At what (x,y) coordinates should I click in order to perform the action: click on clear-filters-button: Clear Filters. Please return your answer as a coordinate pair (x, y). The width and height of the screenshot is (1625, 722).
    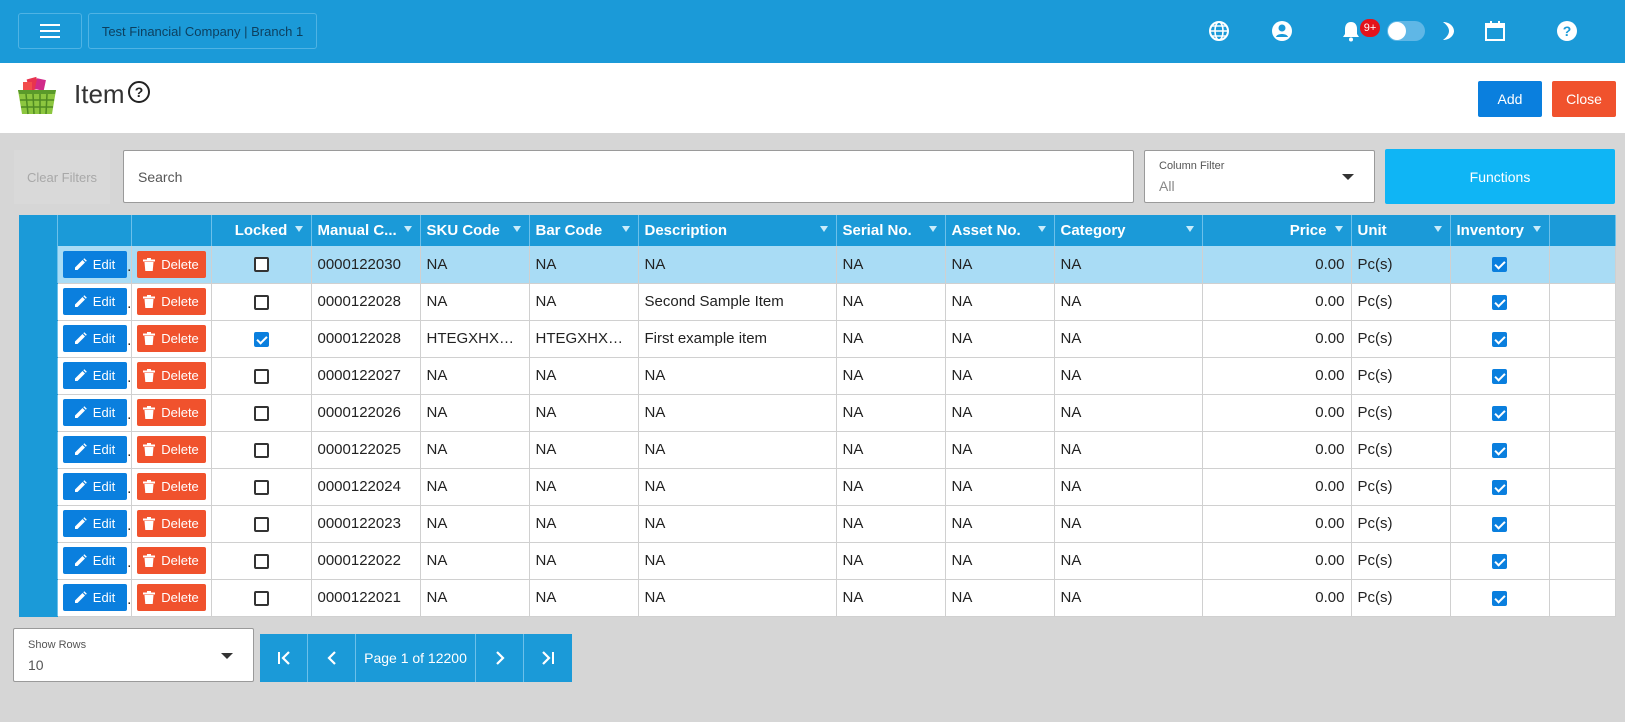
    Looking at the image, I should click on (62, 177).